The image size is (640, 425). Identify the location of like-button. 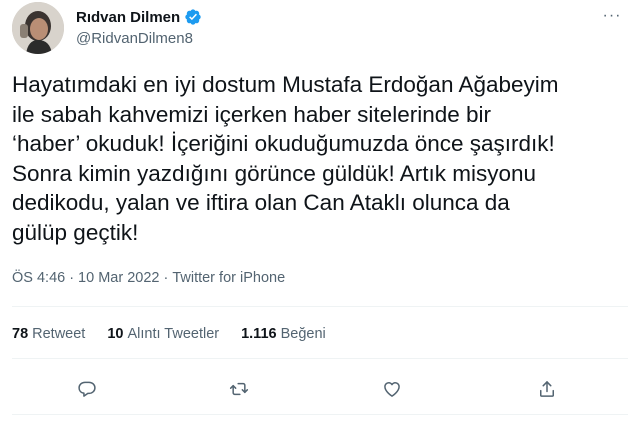
(392, 389).